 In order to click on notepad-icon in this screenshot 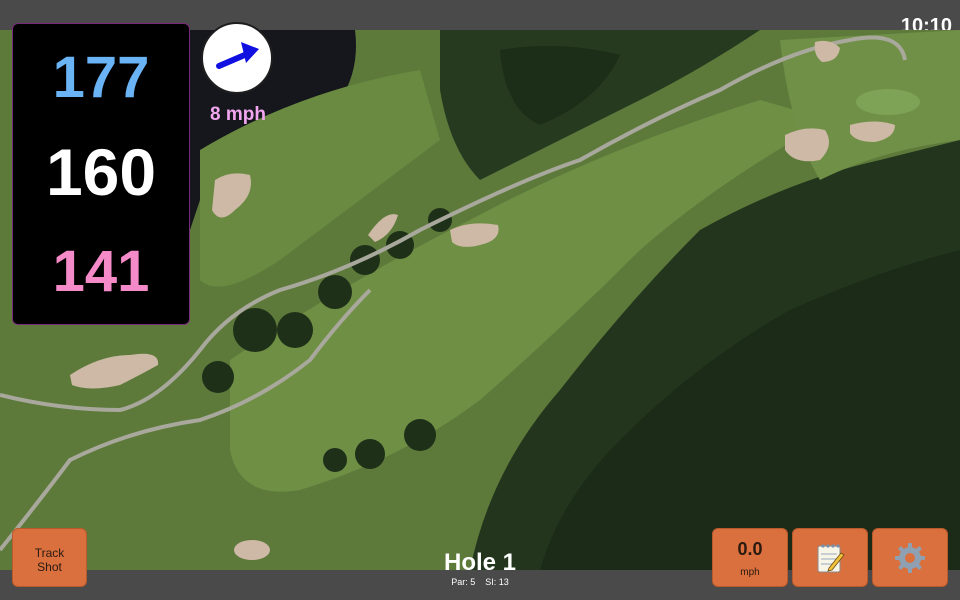, I will do `click(831, 557)`.